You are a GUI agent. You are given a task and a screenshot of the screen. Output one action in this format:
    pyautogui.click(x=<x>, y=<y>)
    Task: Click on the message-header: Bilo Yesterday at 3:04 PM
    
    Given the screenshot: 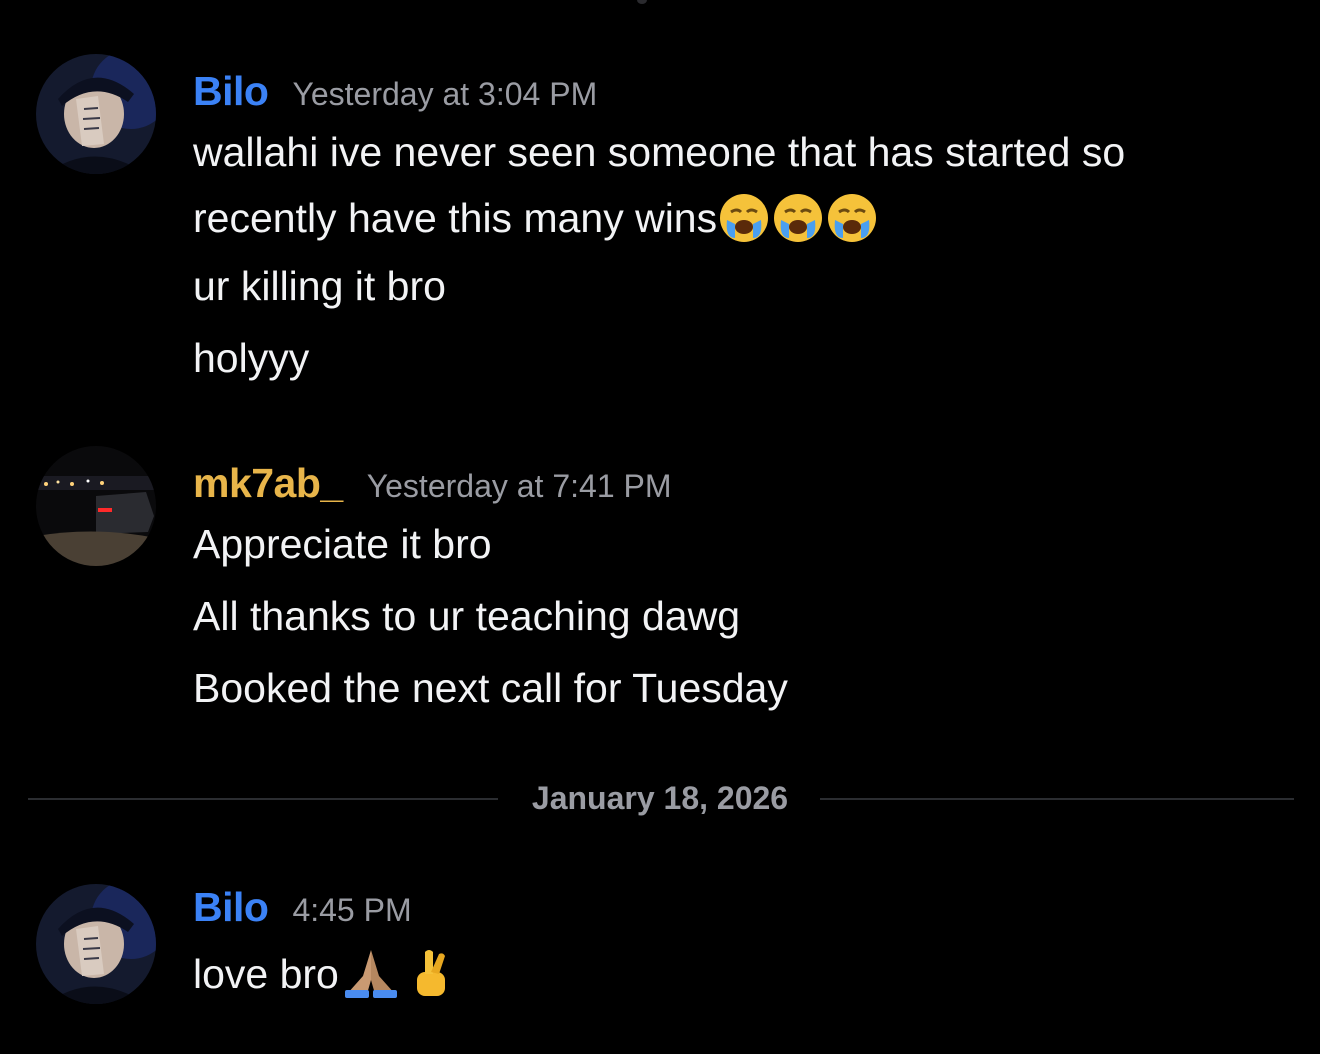 What is the action you would take?
    pyautogui.click(x=395, y=91)
    